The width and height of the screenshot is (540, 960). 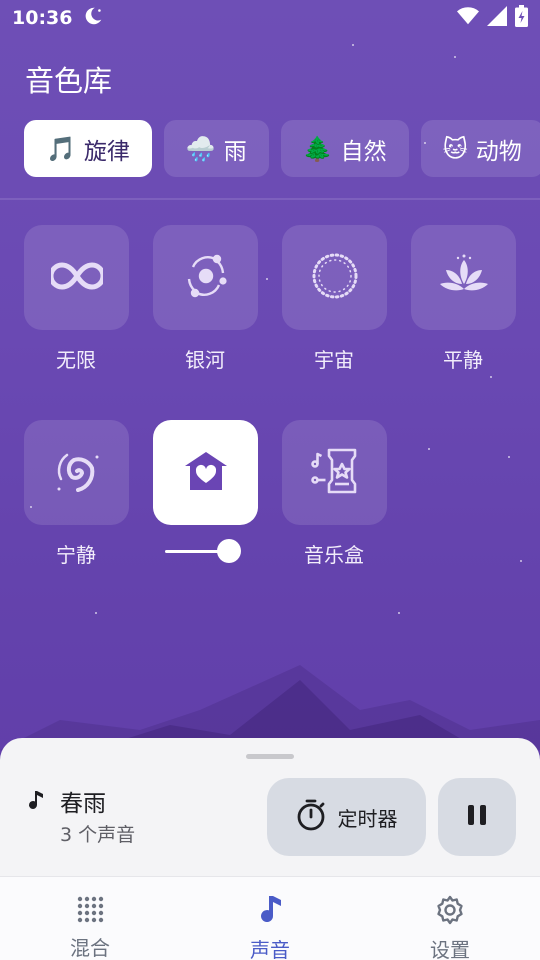 What do you see at coordinates (450, 912) in the screenshot?
I see `gear-icon` at bounding box center [450, 912].